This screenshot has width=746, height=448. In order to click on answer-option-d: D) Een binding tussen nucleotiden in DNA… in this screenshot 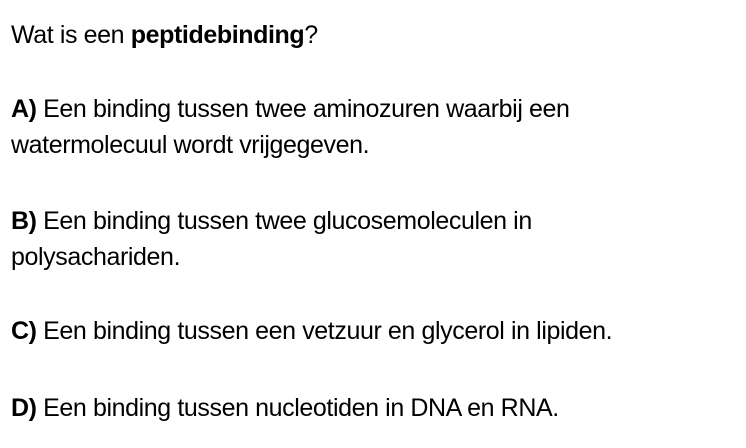, I will do `click(376, 408)`.